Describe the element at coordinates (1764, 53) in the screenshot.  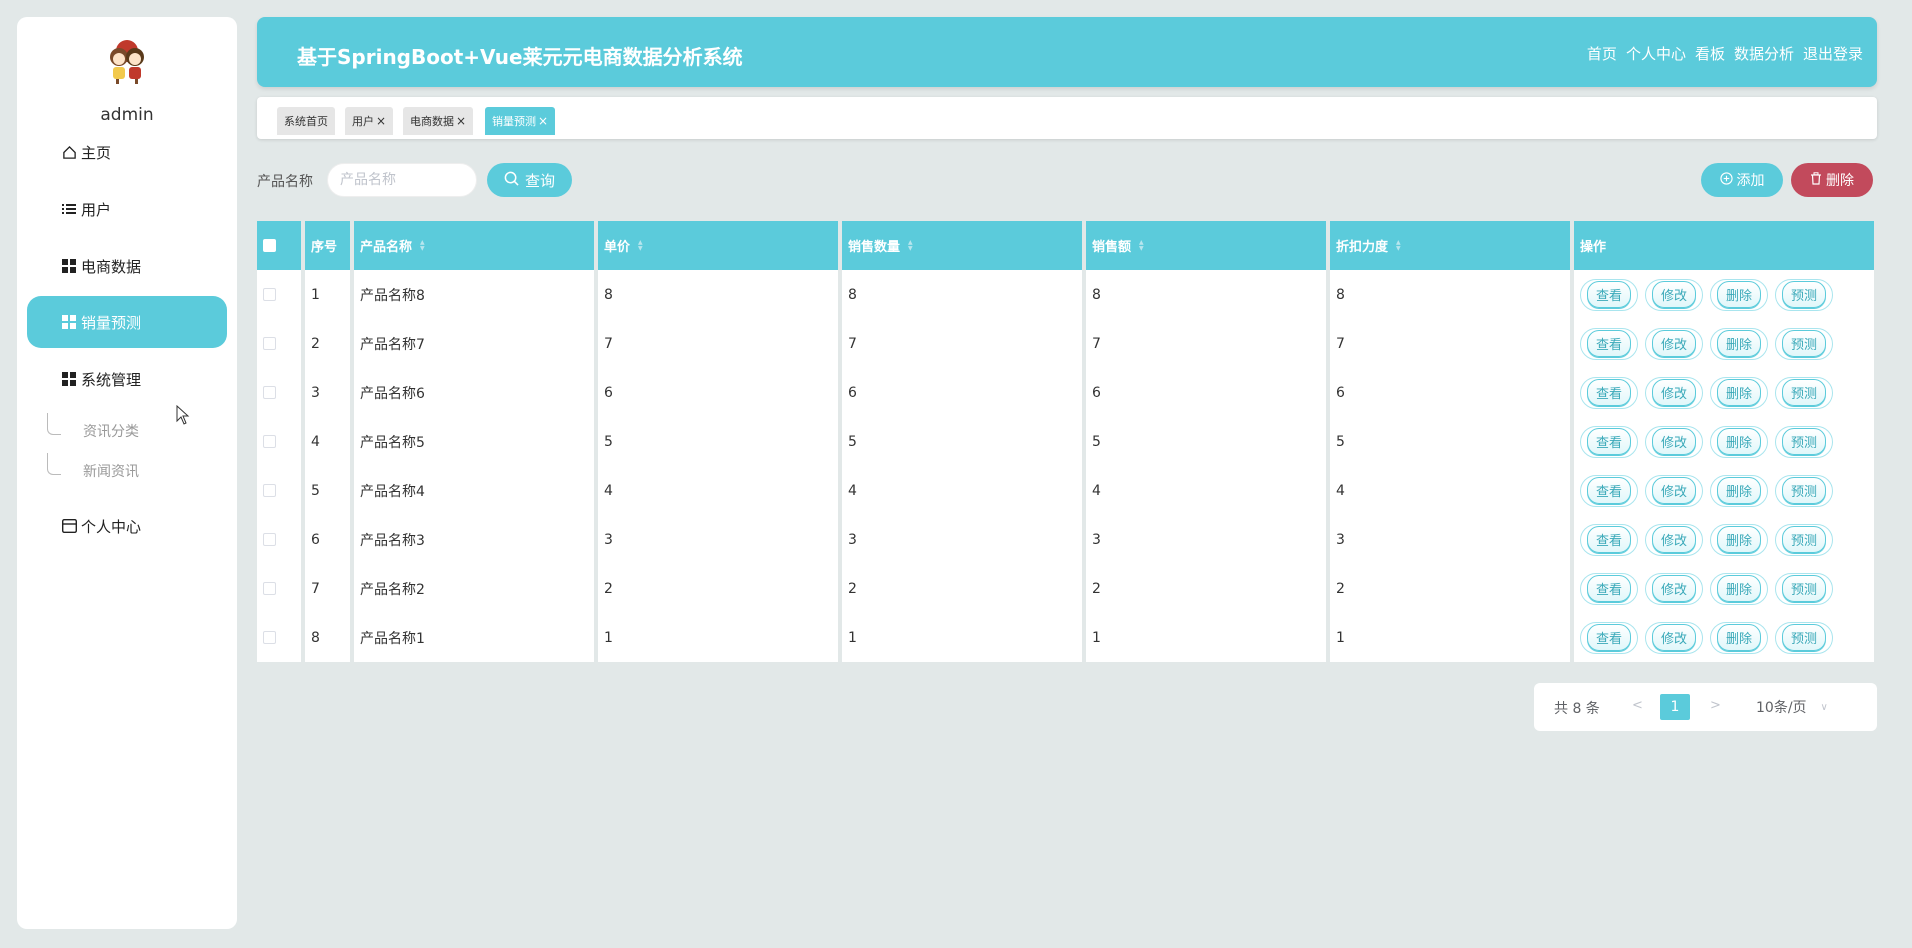
I see `nav-data-analysis: 数据分析` at that location.